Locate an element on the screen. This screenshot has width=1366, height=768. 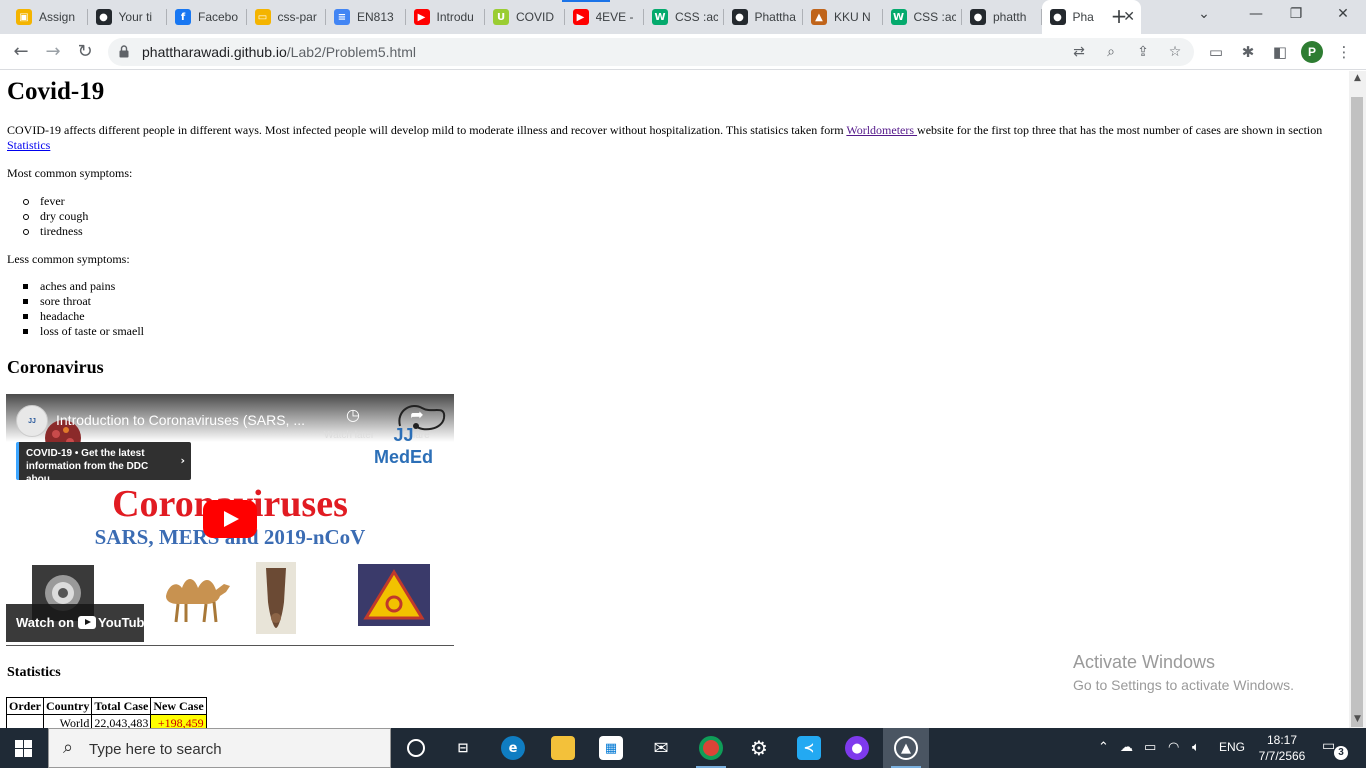
volume-icon: 🔈︎ is located at coordinates (1196, 747).